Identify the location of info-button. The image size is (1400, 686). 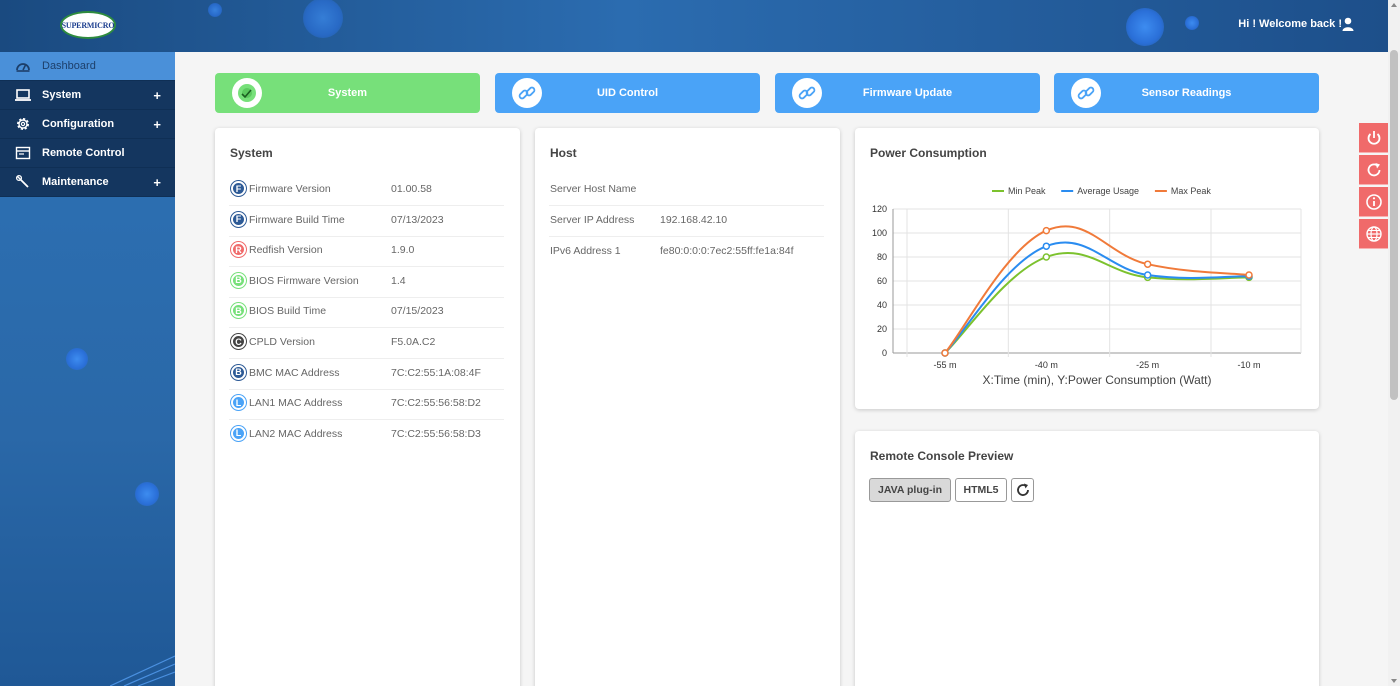
(1373, 202).